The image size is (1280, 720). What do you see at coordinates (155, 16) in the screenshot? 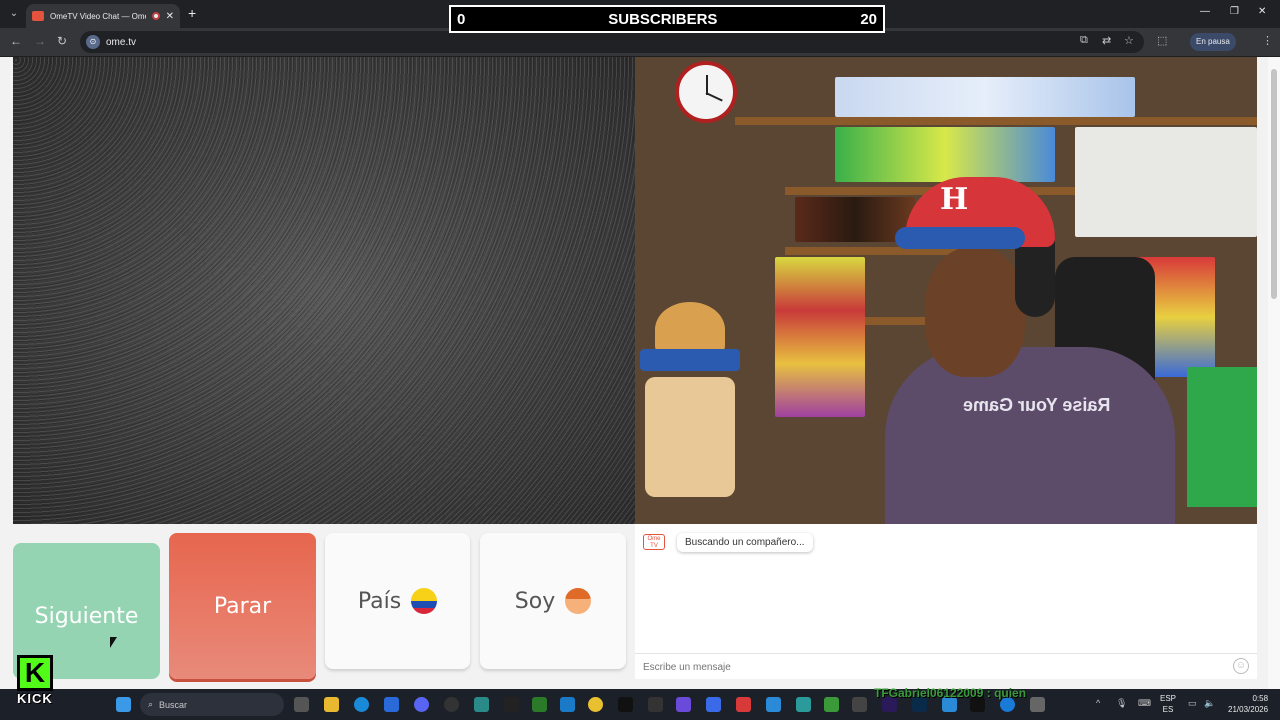
I see `recording-icon` at bounding box center [155, 16].